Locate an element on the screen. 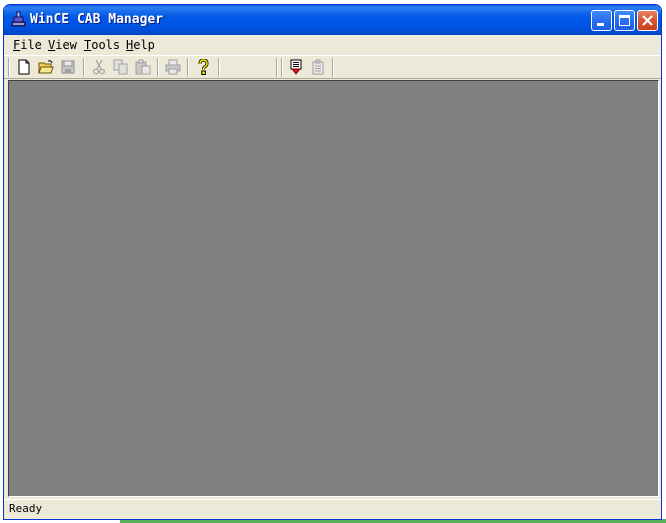 This screenshot has height=523, width=666. save-button is located at coordinates (68, 67).